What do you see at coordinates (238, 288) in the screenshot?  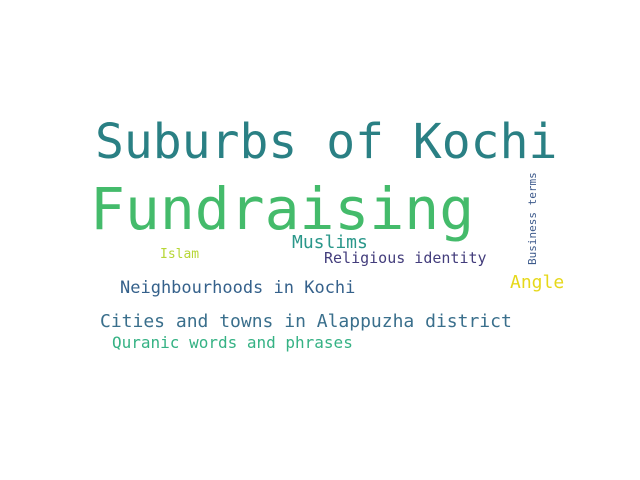 I see `word-neighbourhoods-in-kochi: Neighbourhoods in Kochi` at bounding box center [238, 288].